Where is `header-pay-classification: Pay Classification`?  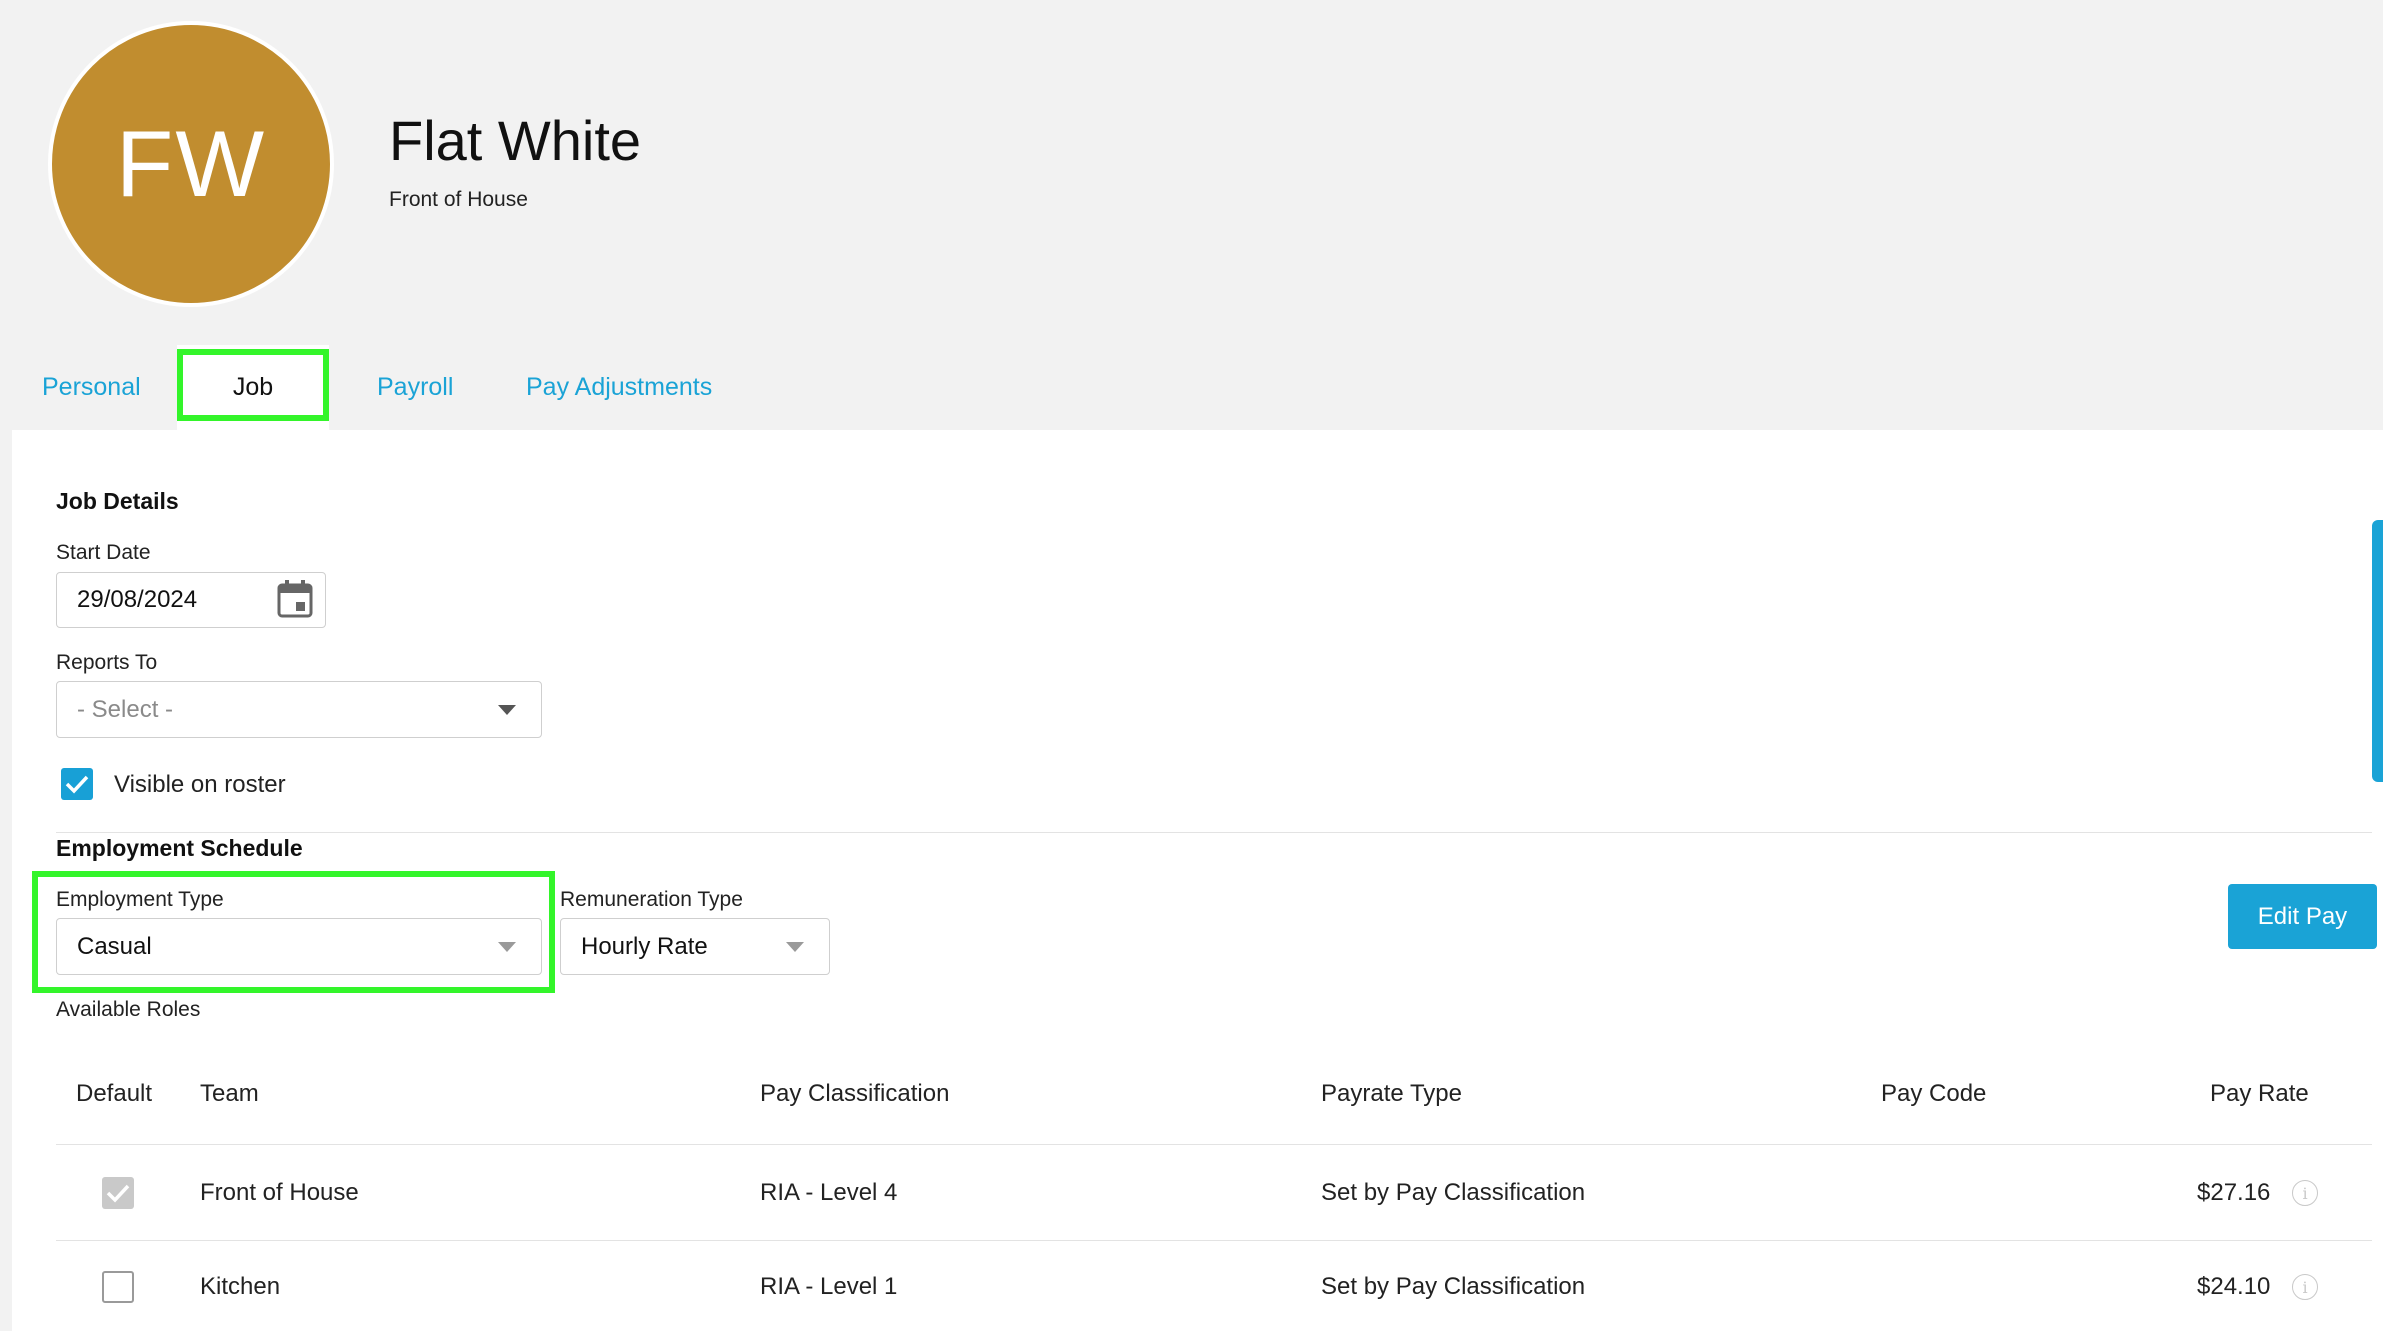
header-pay-classification: Pay Classification is located at coordinates (855, 1093).